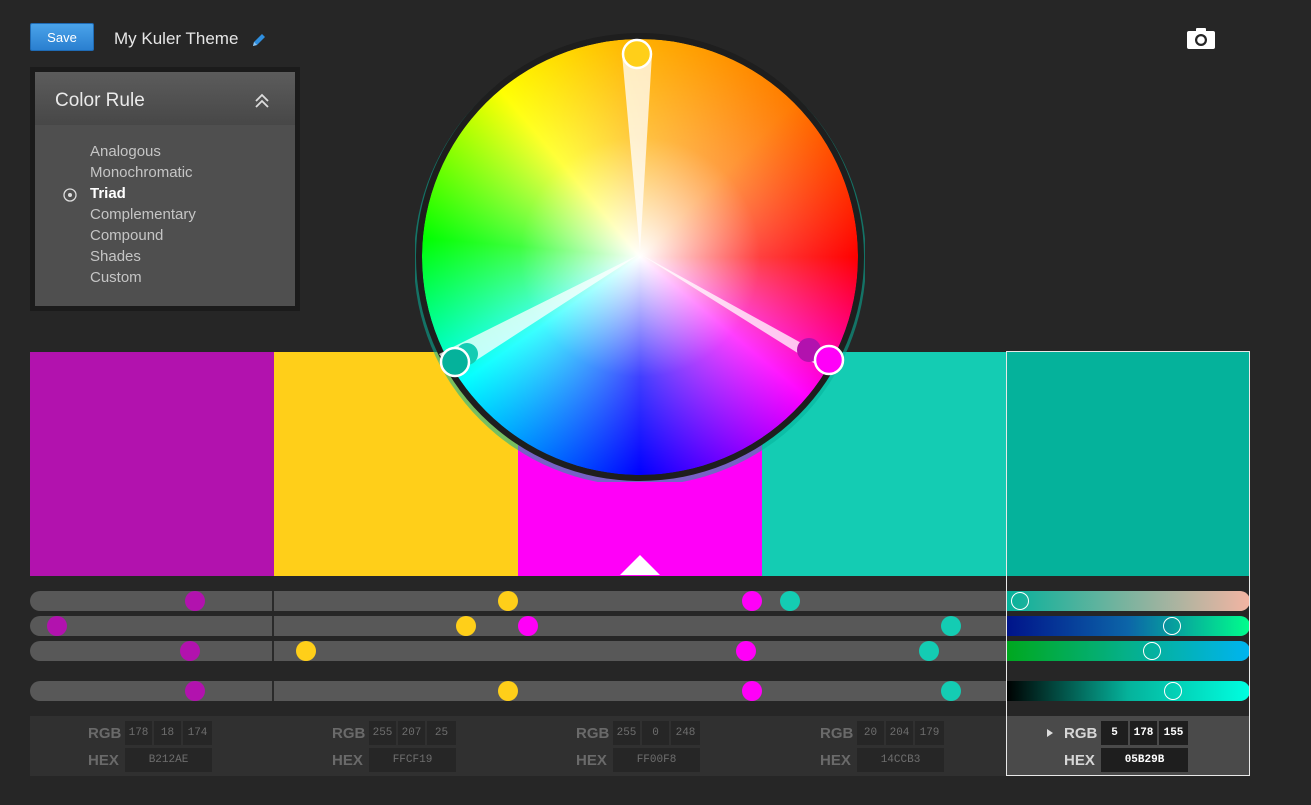 The height and width of the screenshot is (805, 1311). Describe the element at coordinates (656, 760) in the screenshot. I see `hex-field: FF00F8` at that location.